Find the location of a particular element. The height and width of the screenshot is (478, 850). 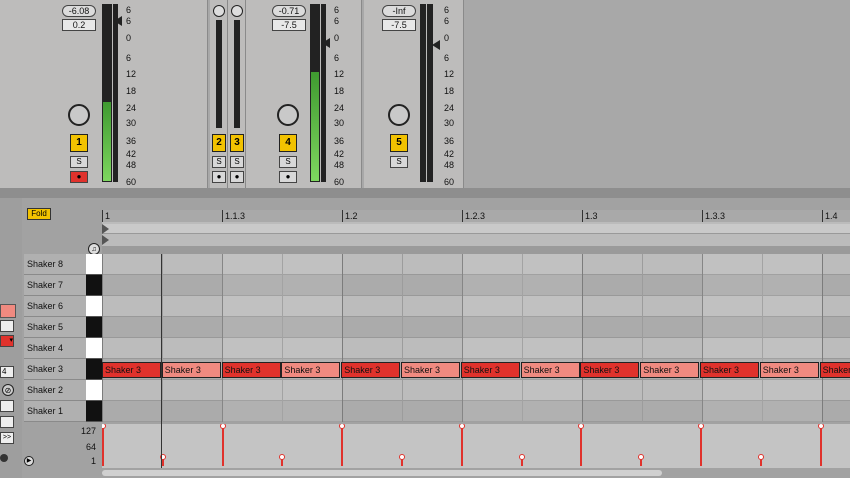

meter-scale-label: 6 is located at coordinates (447, 21).